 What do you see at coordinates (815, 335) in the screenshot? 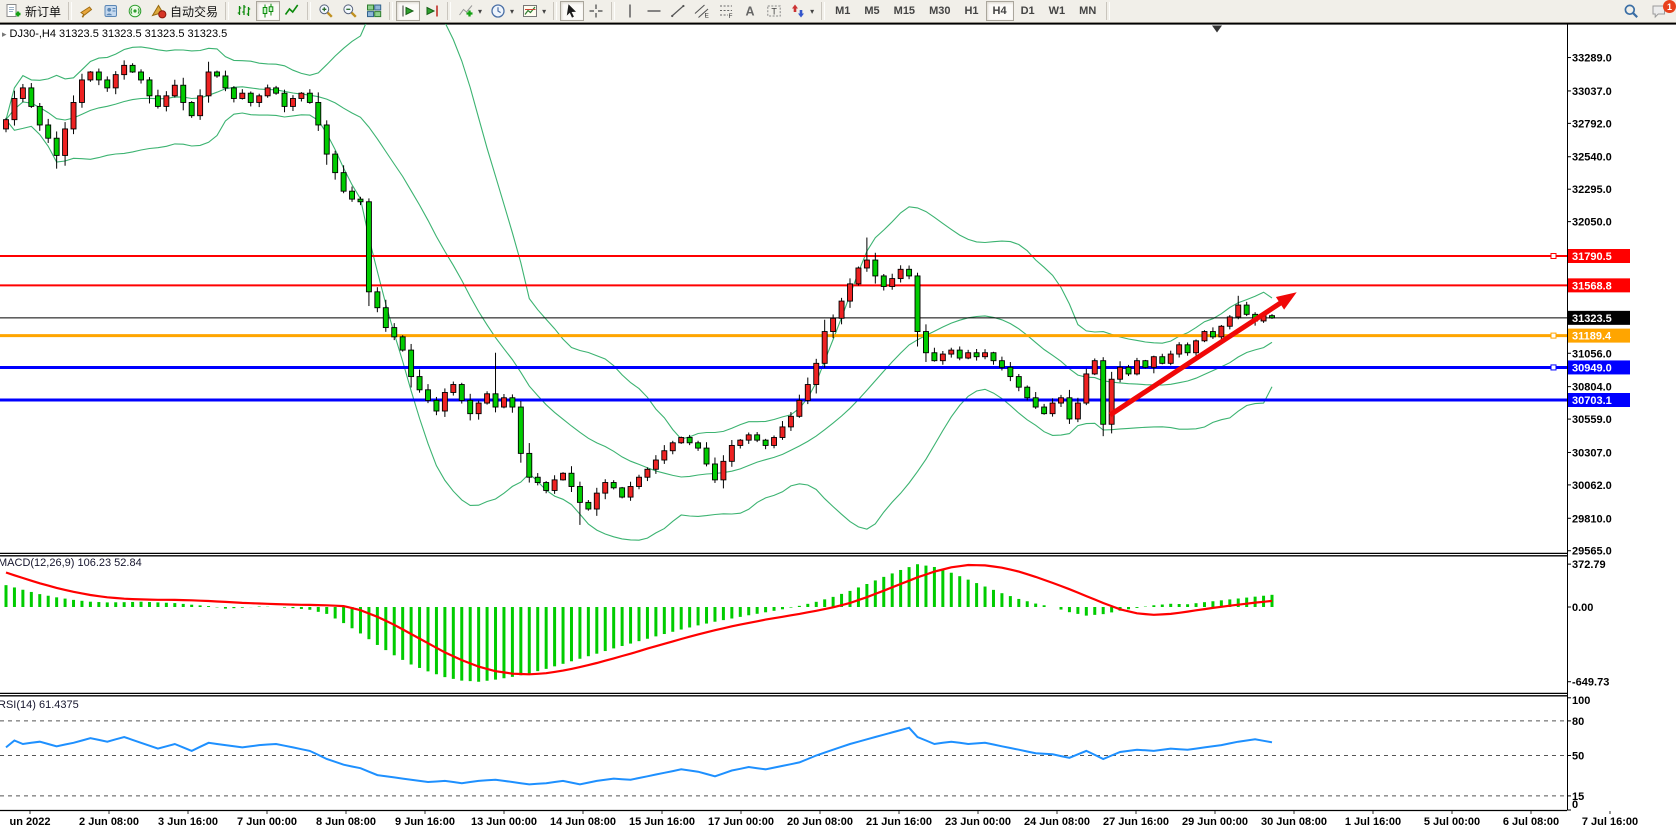
I see `price-line-31189.4: 31189.4` at bounding box center [815, 335].